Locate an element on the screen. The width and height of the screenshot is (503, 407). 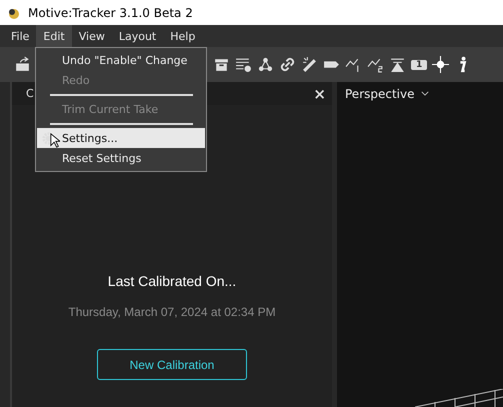
list-settings-icon is located at coordinates (243, 64).